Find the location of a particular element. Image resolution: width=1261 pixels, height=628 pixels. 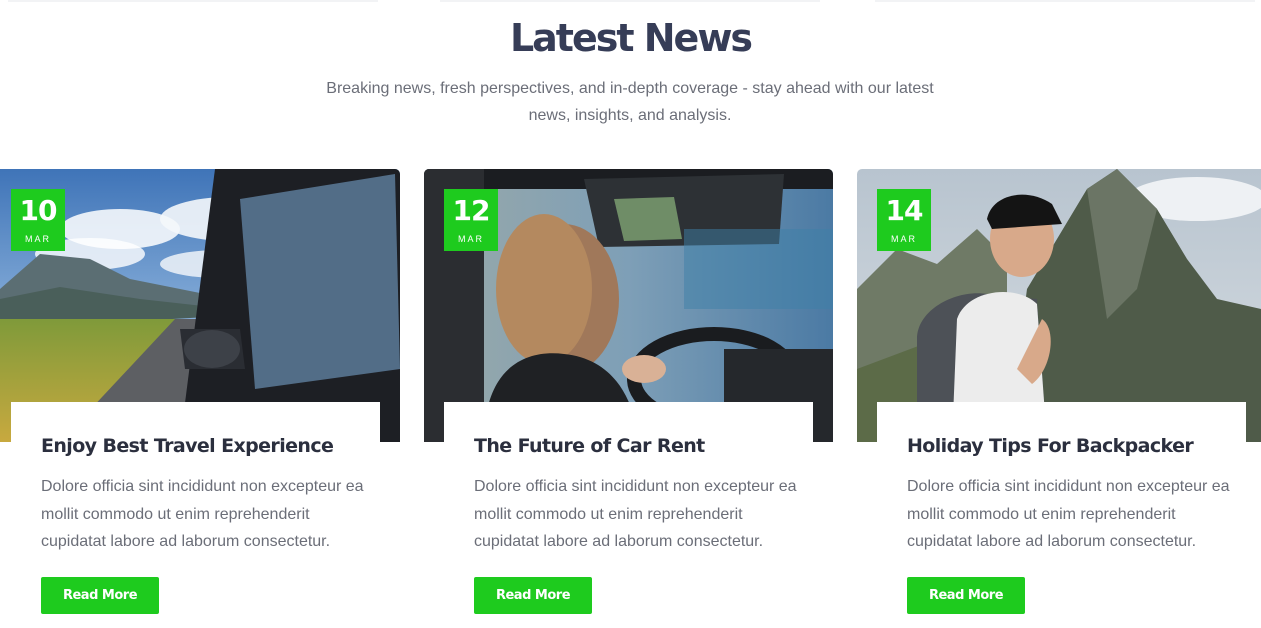

card-title: The Future of Car Rent is located at coordinates (628, 446).